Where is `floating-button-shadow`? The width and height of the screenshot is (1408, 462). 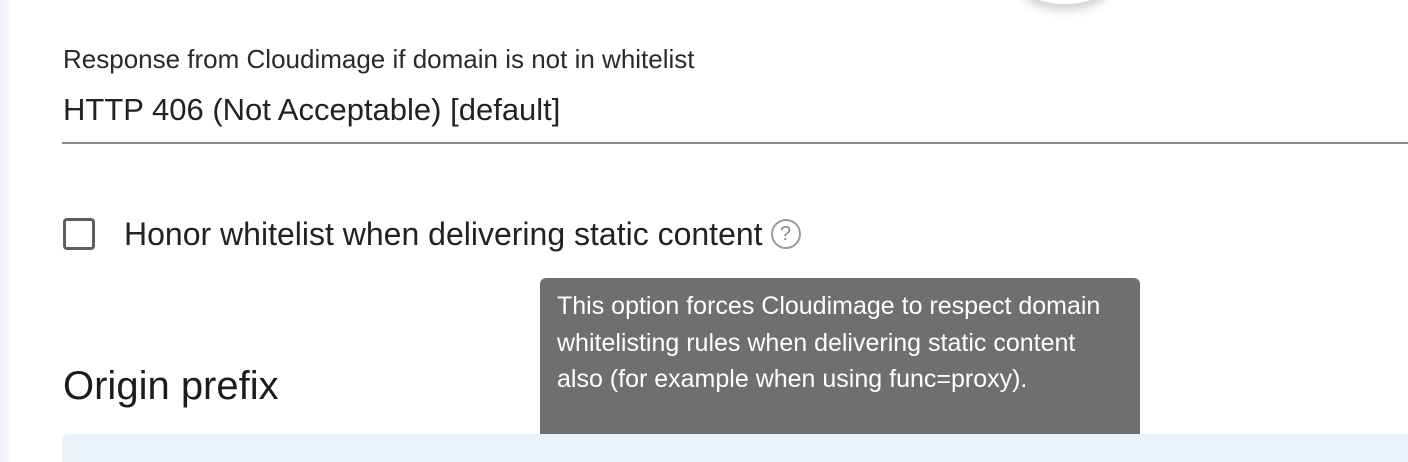 floating-button-shadow is located at coordinates (1065, 2).